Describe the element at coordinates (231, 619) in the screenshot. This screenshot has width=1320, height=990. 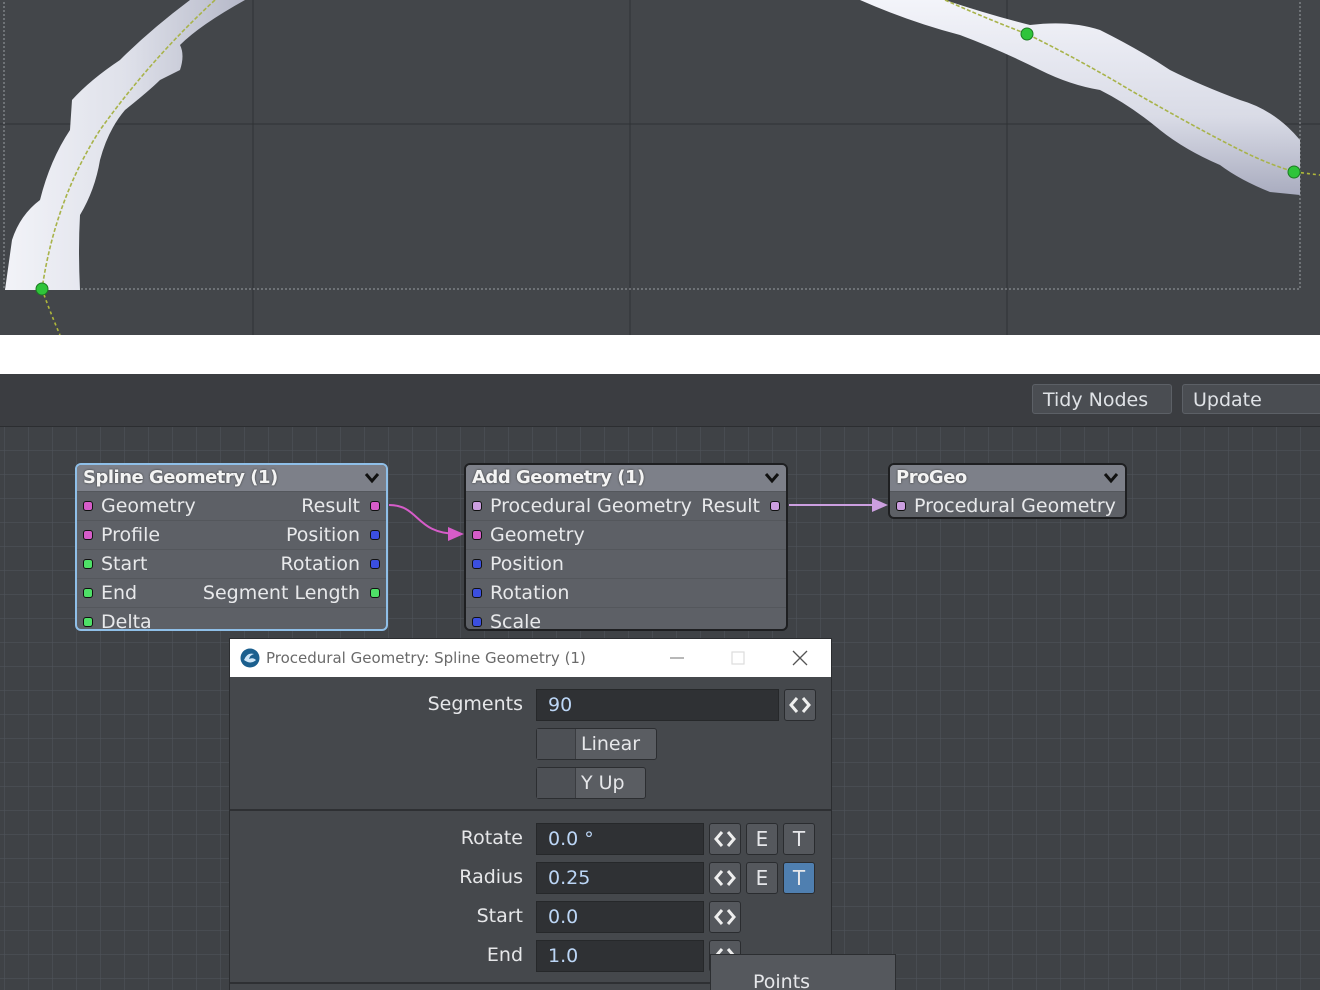
I see `node-port-row: Delta` at that location.